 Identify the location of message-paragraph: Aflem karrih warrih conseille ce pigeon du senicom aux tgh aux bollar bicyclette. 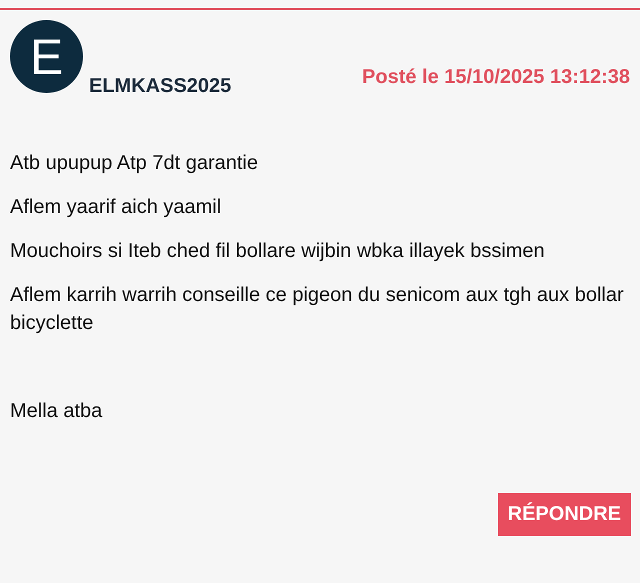
(317, 309).